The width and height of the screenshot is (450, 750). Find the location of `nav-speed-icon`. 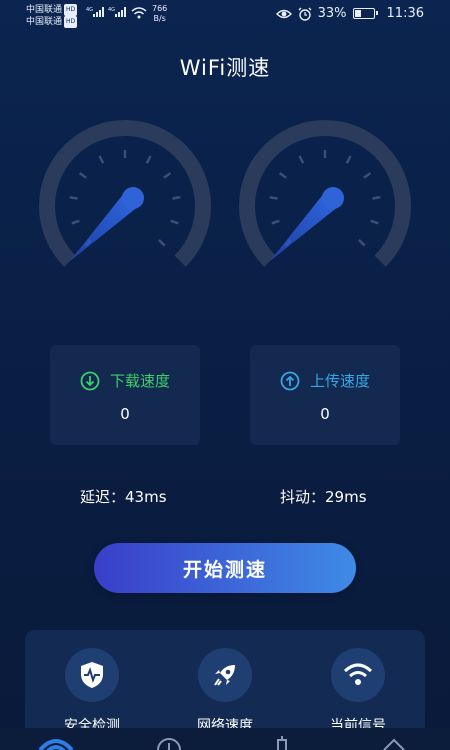

nav-speed-icon is located at coordinates (169, 743).